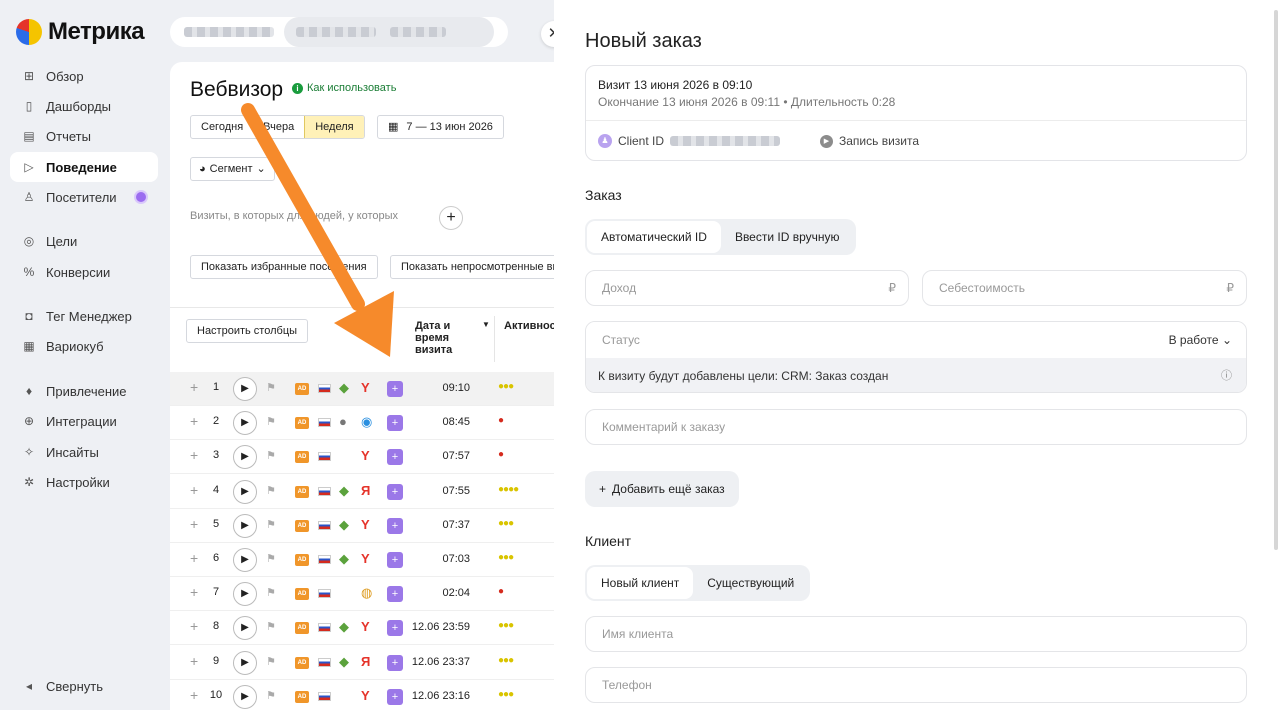 This screenshot has width=1280, height=710. I want to click on phone-input: Телефон, so click(916, 685).